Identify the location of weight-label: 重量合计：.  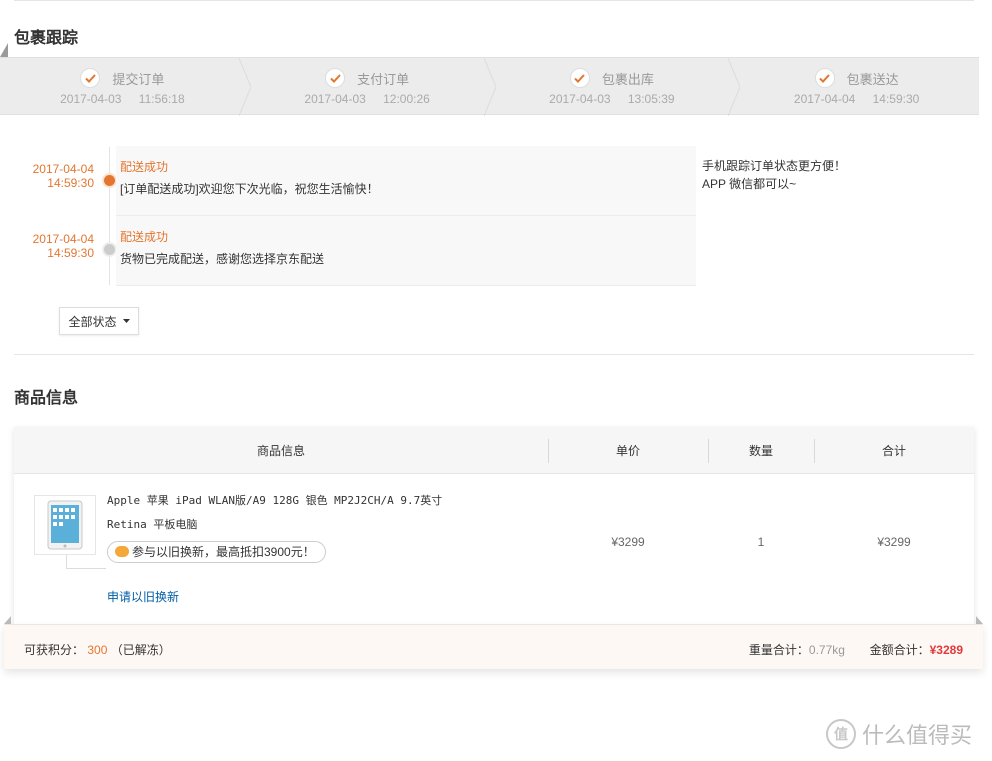
(778, 650).